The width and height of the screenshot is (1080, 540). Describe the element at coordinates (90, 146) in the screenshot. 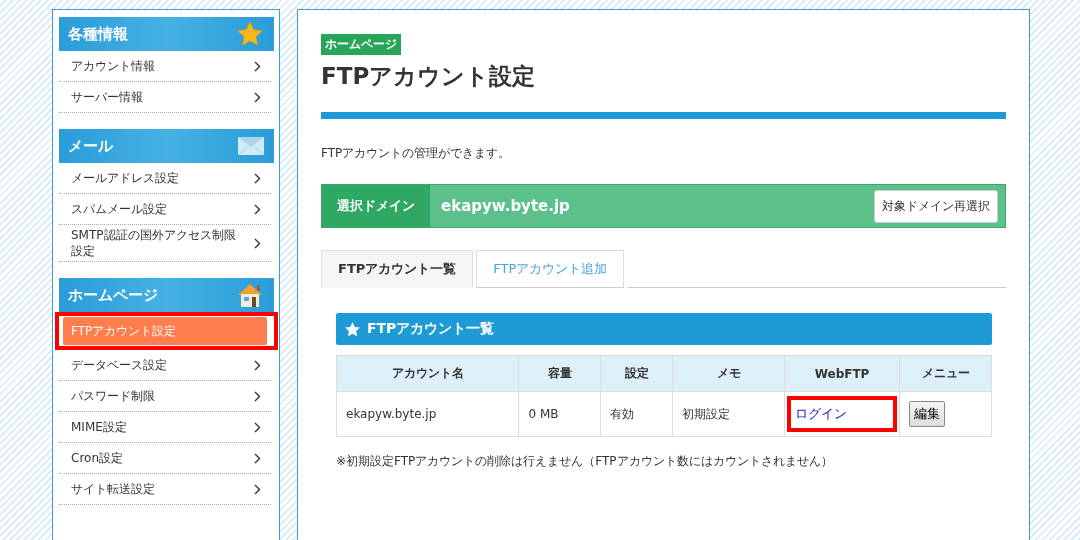

I see `section-title: メール` at that location.